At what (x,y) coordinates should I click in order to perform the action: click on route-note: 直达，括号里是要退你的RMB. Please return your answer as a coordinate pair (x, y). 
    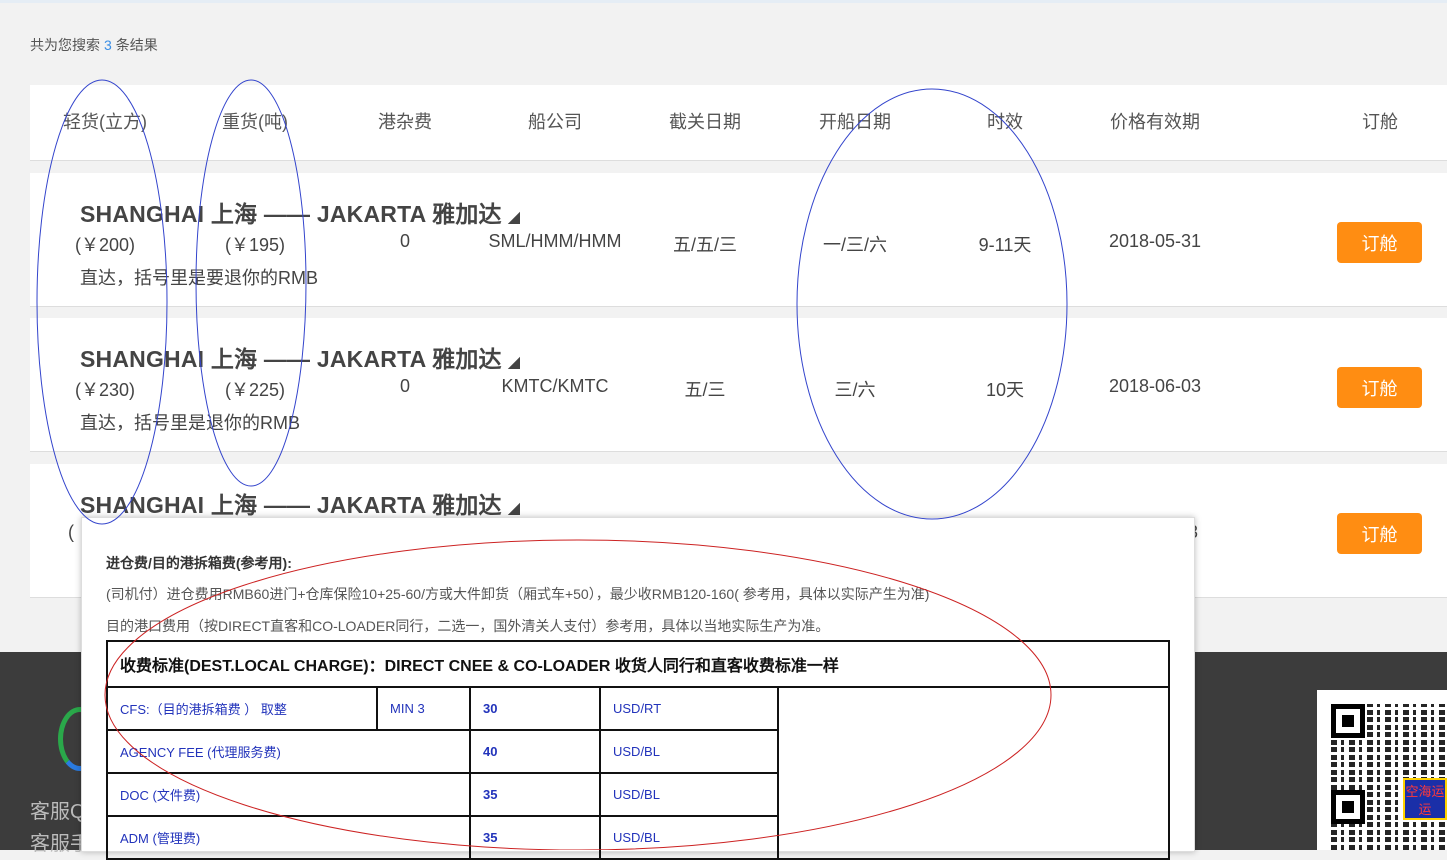
    Looking at the image, I should click on (199, 278).